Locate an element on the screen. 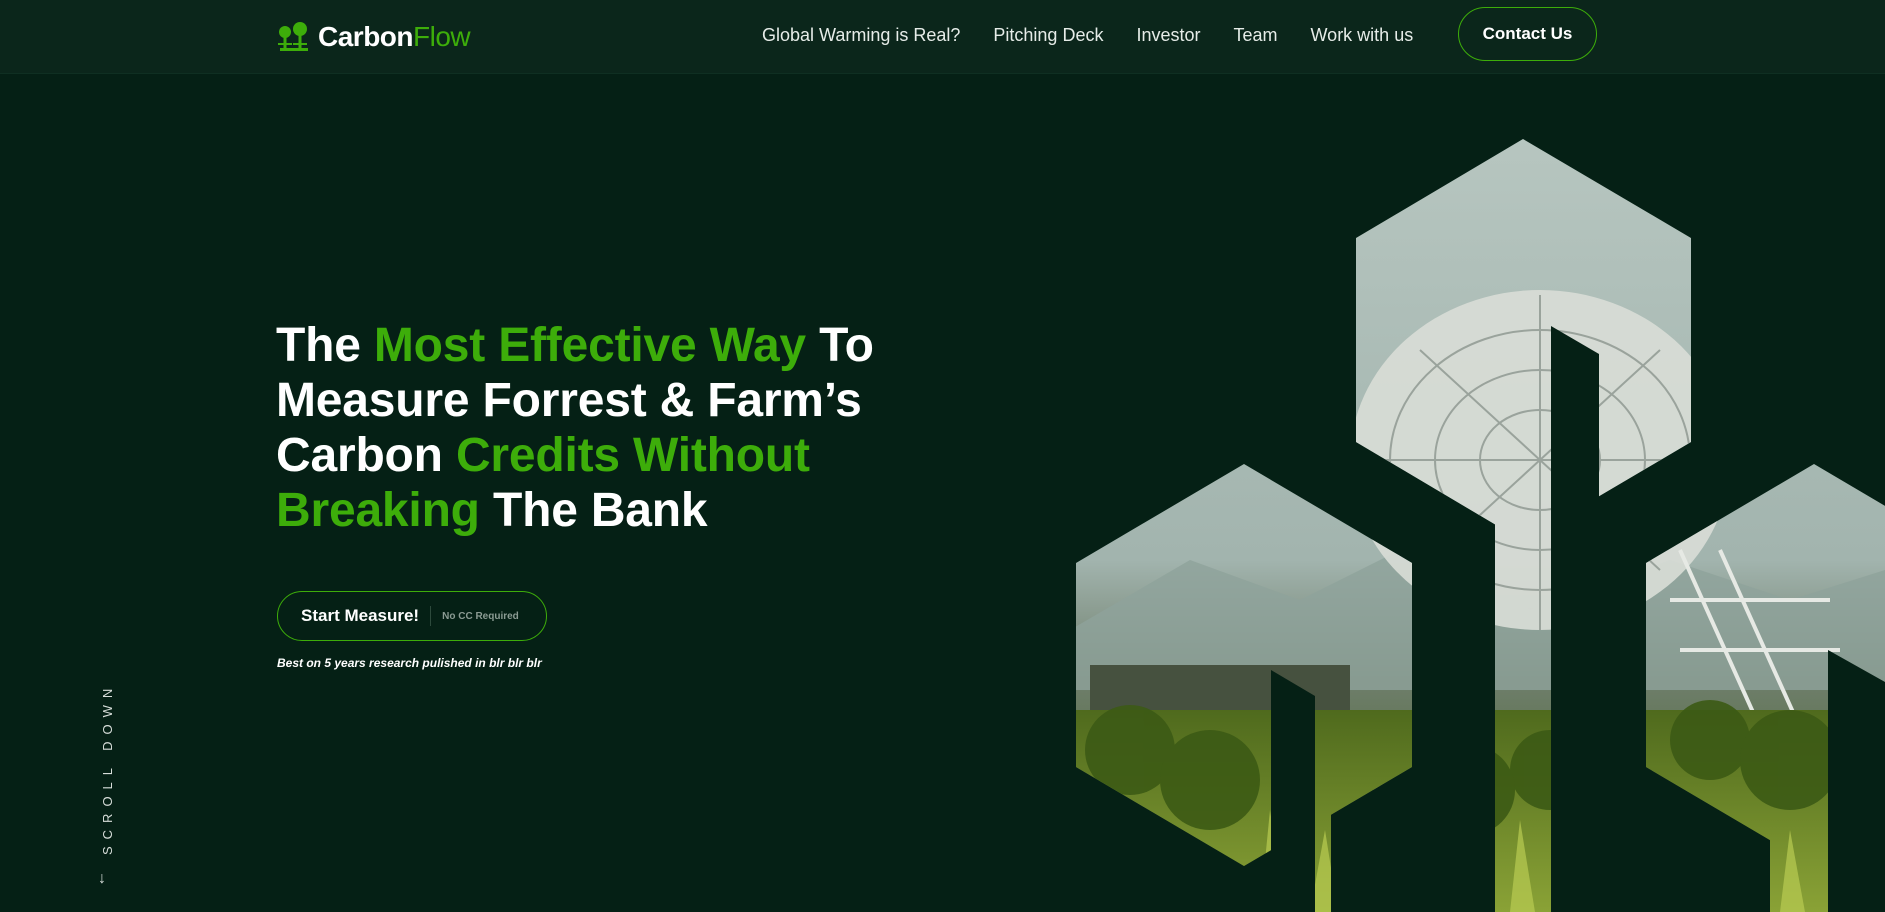  scroll-down-indicator: SCROLL DOWN ↓ is located at coordinates (106, 770).